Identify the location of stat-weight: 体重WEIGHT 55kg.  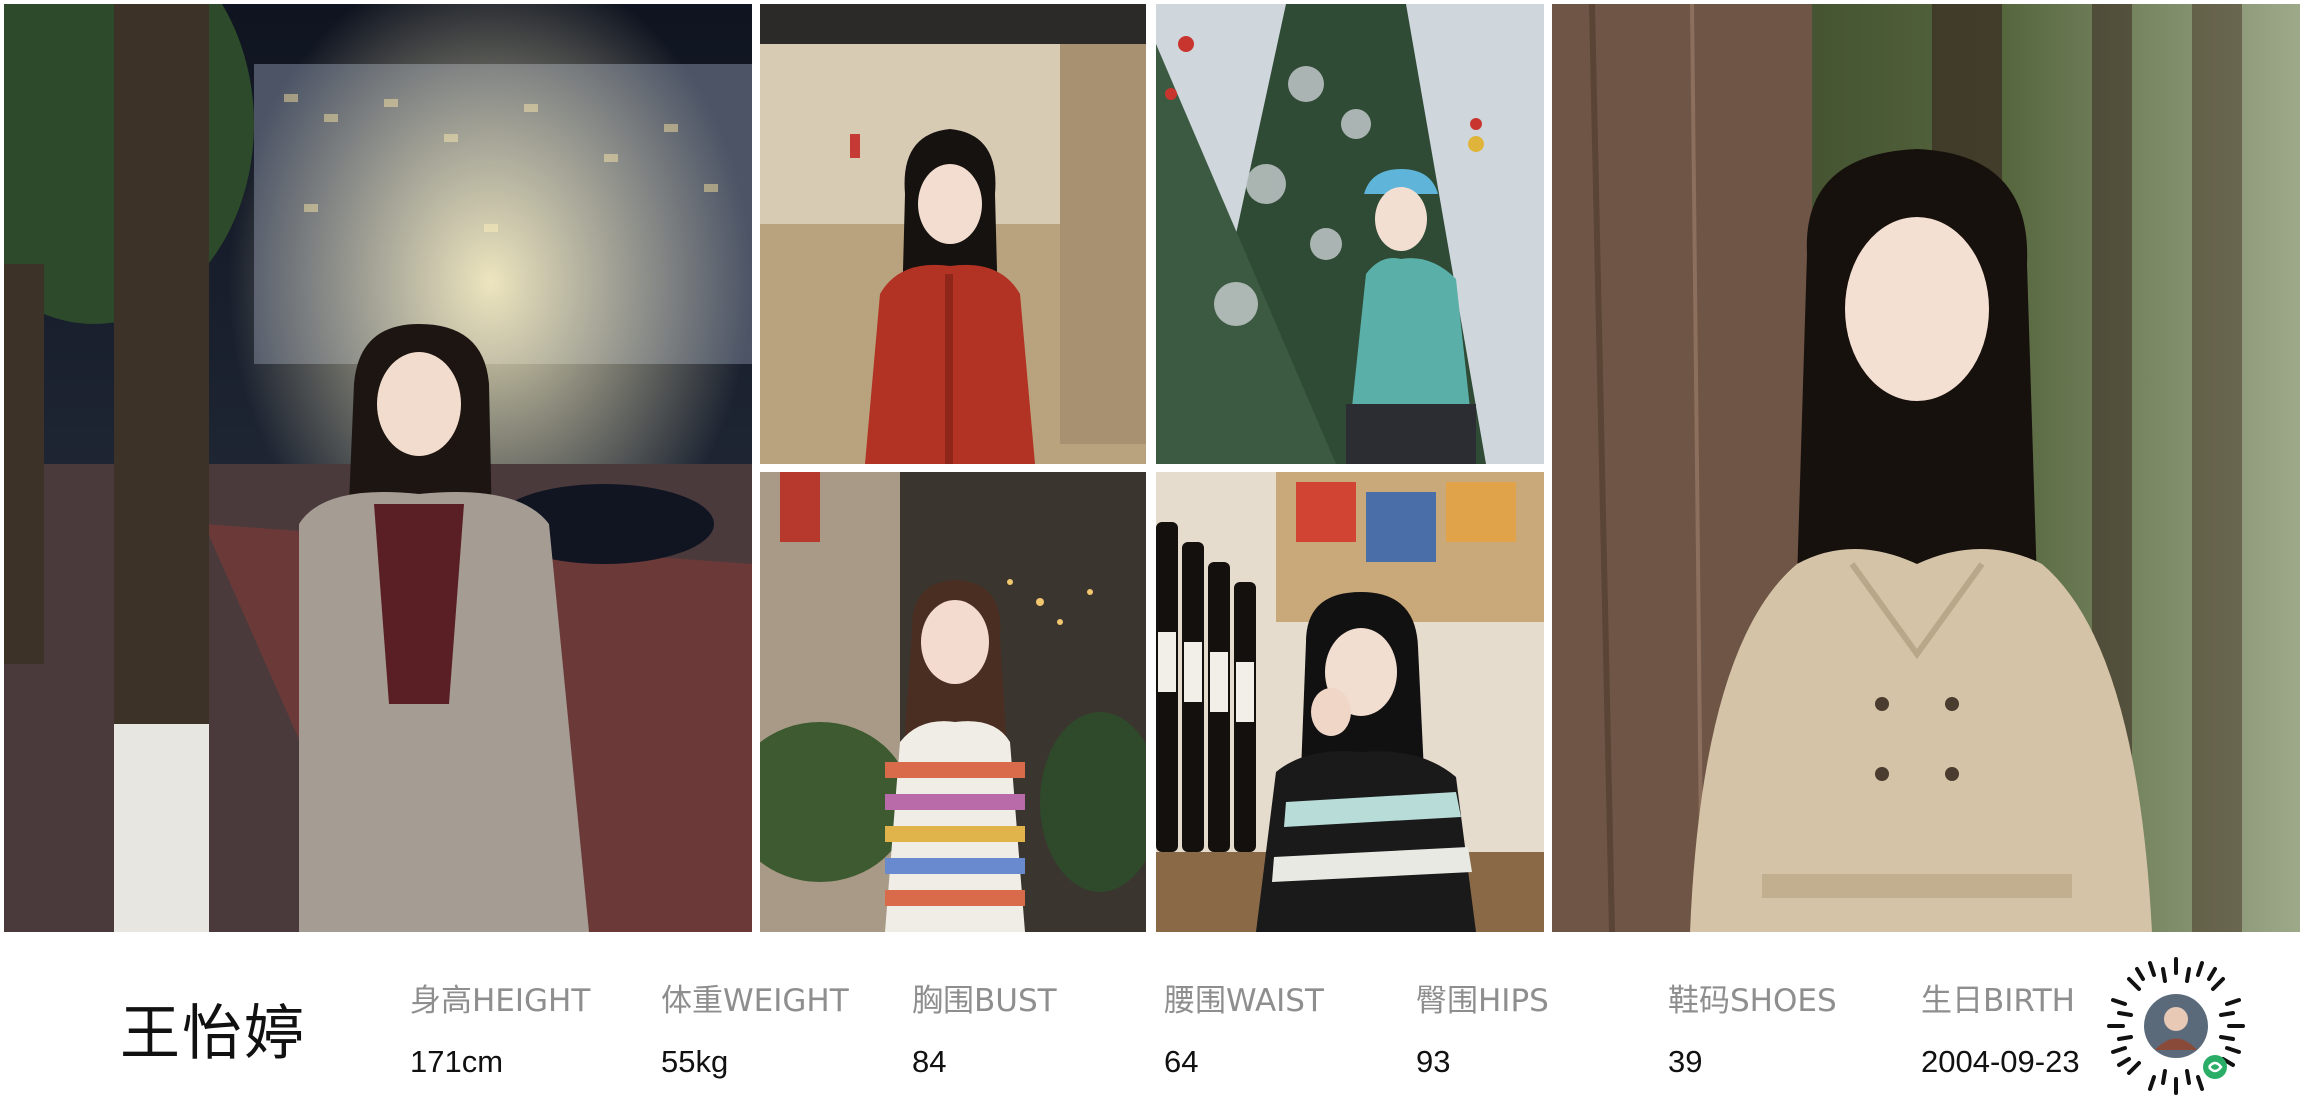
(781, 1027).